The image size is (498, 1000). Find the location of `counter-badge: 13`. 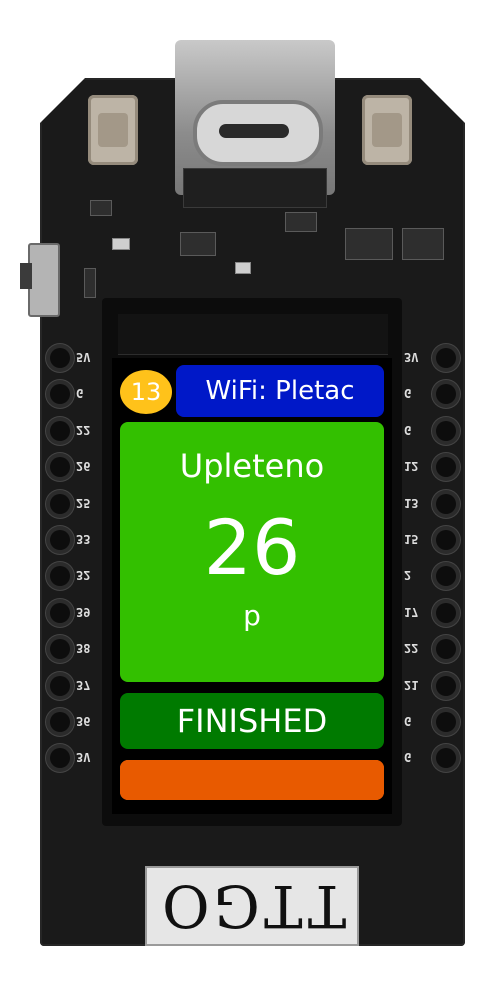

counter-badge: 13 is located at coordinates (146, 392).